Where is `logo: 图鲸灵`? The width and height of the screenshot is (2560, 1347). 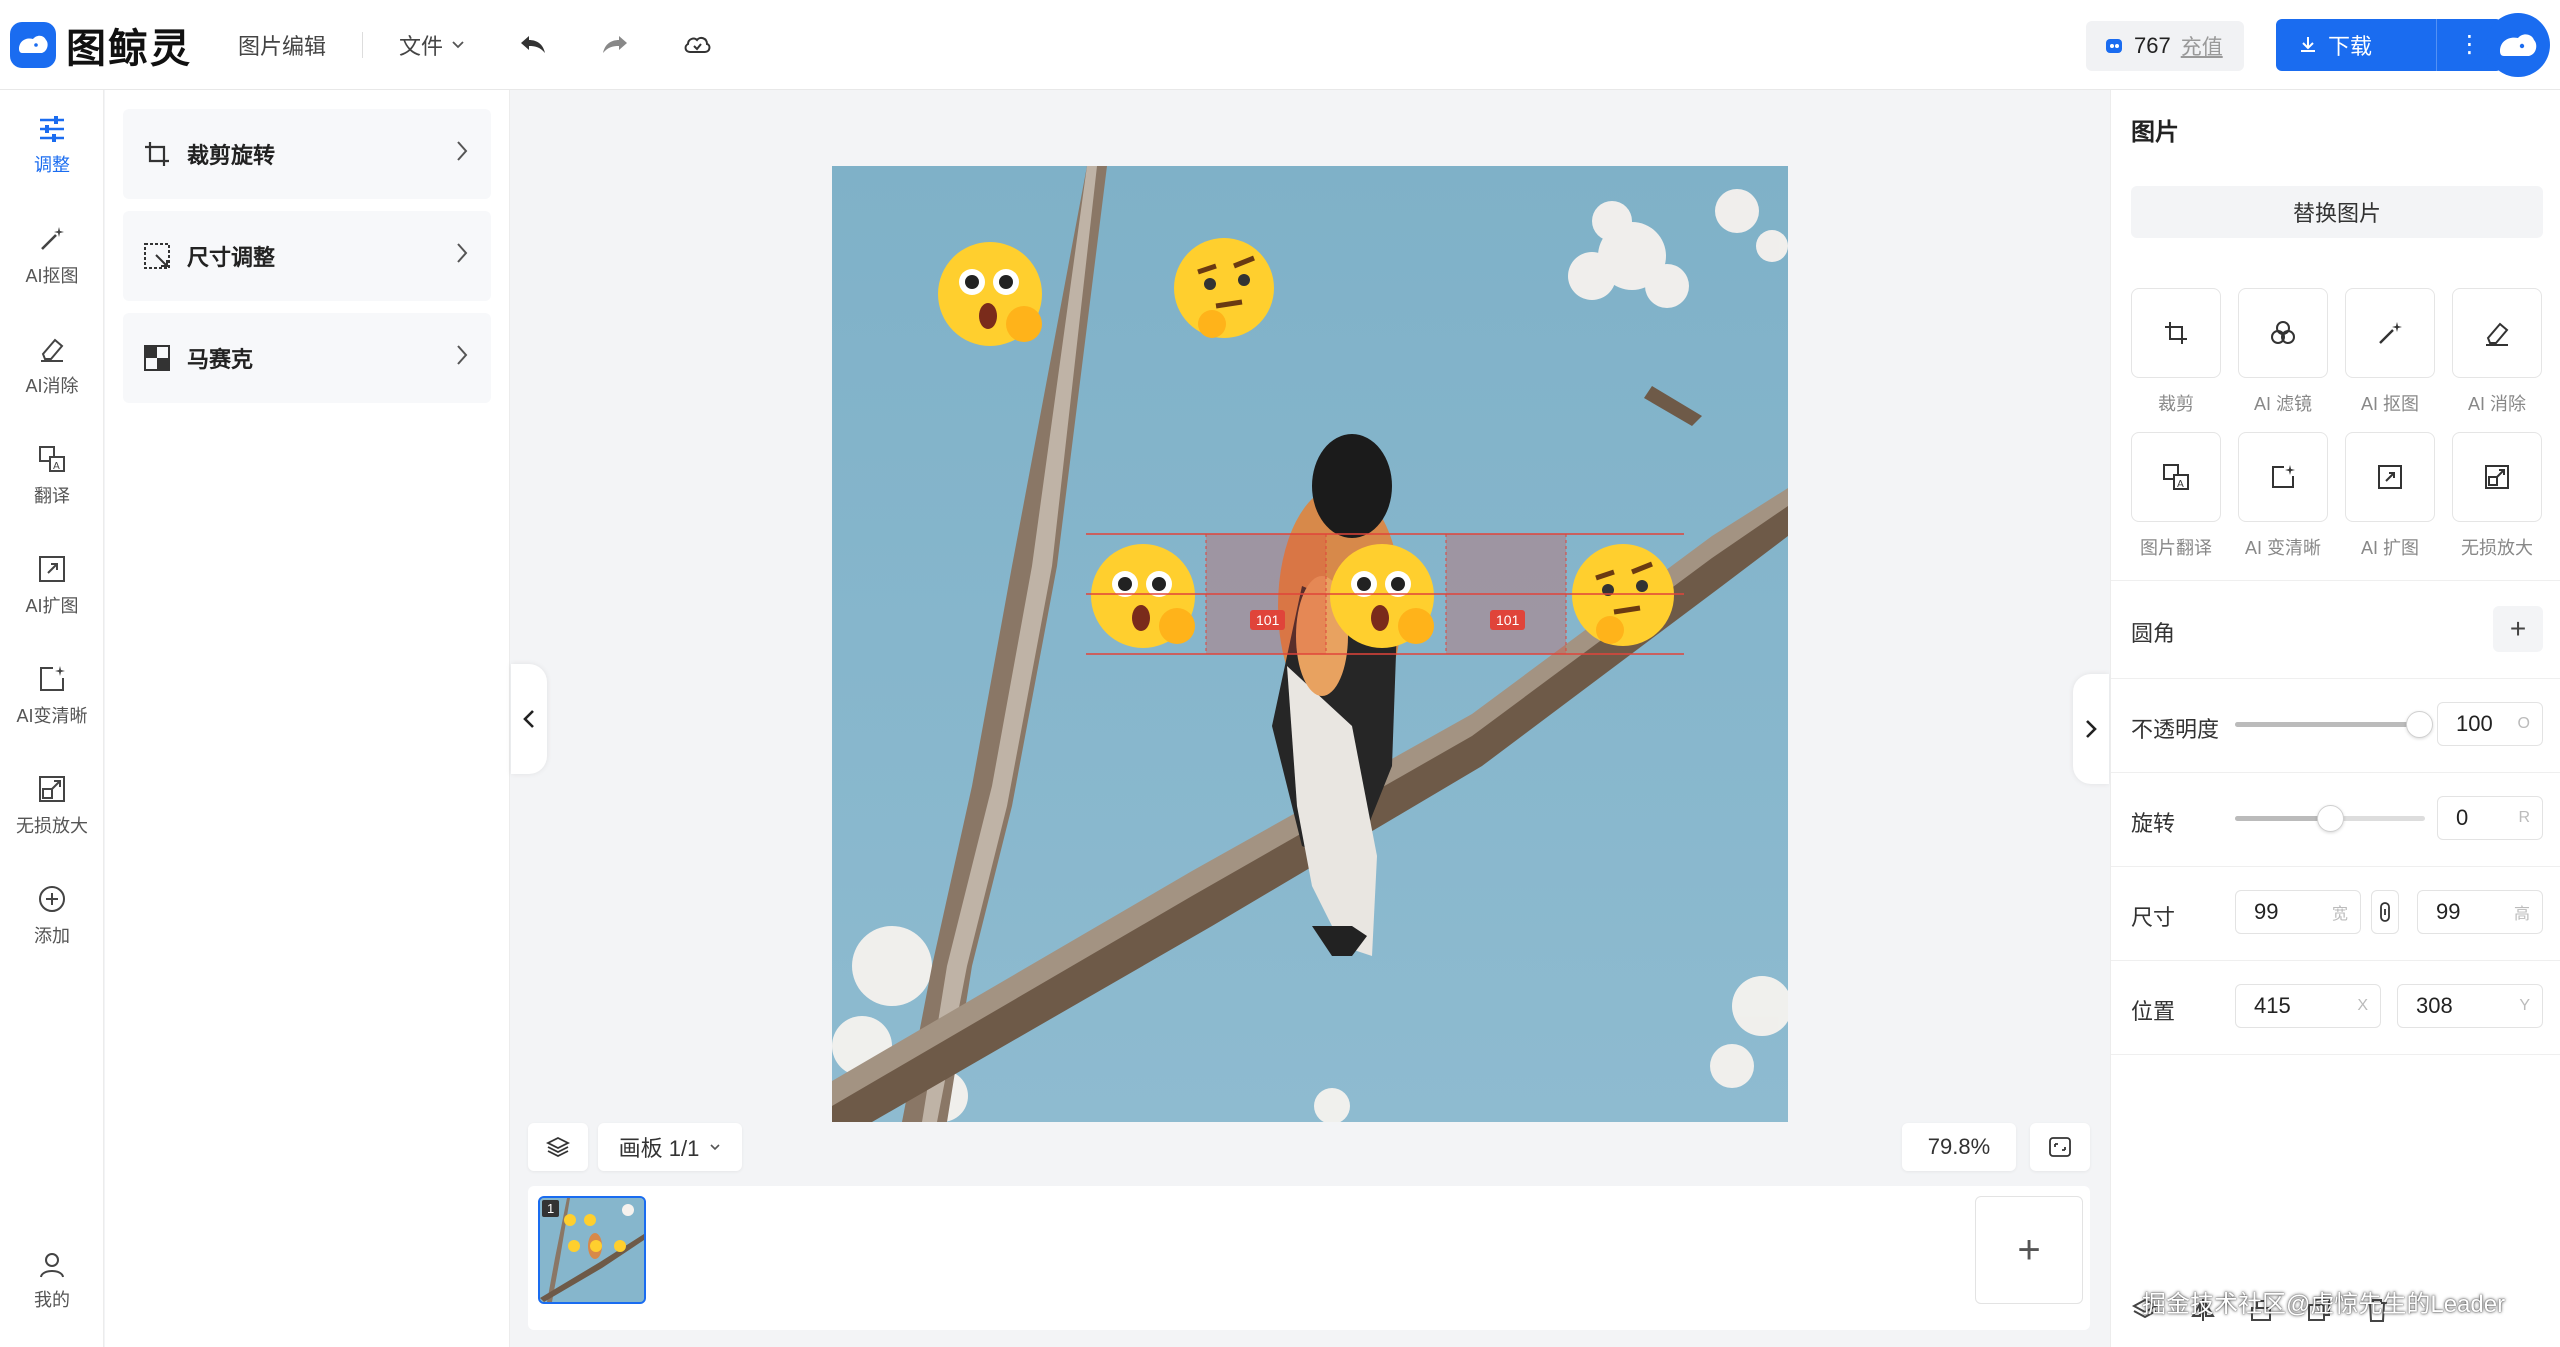
logo: 图鲸灵 is located at coordinates (101, 45).